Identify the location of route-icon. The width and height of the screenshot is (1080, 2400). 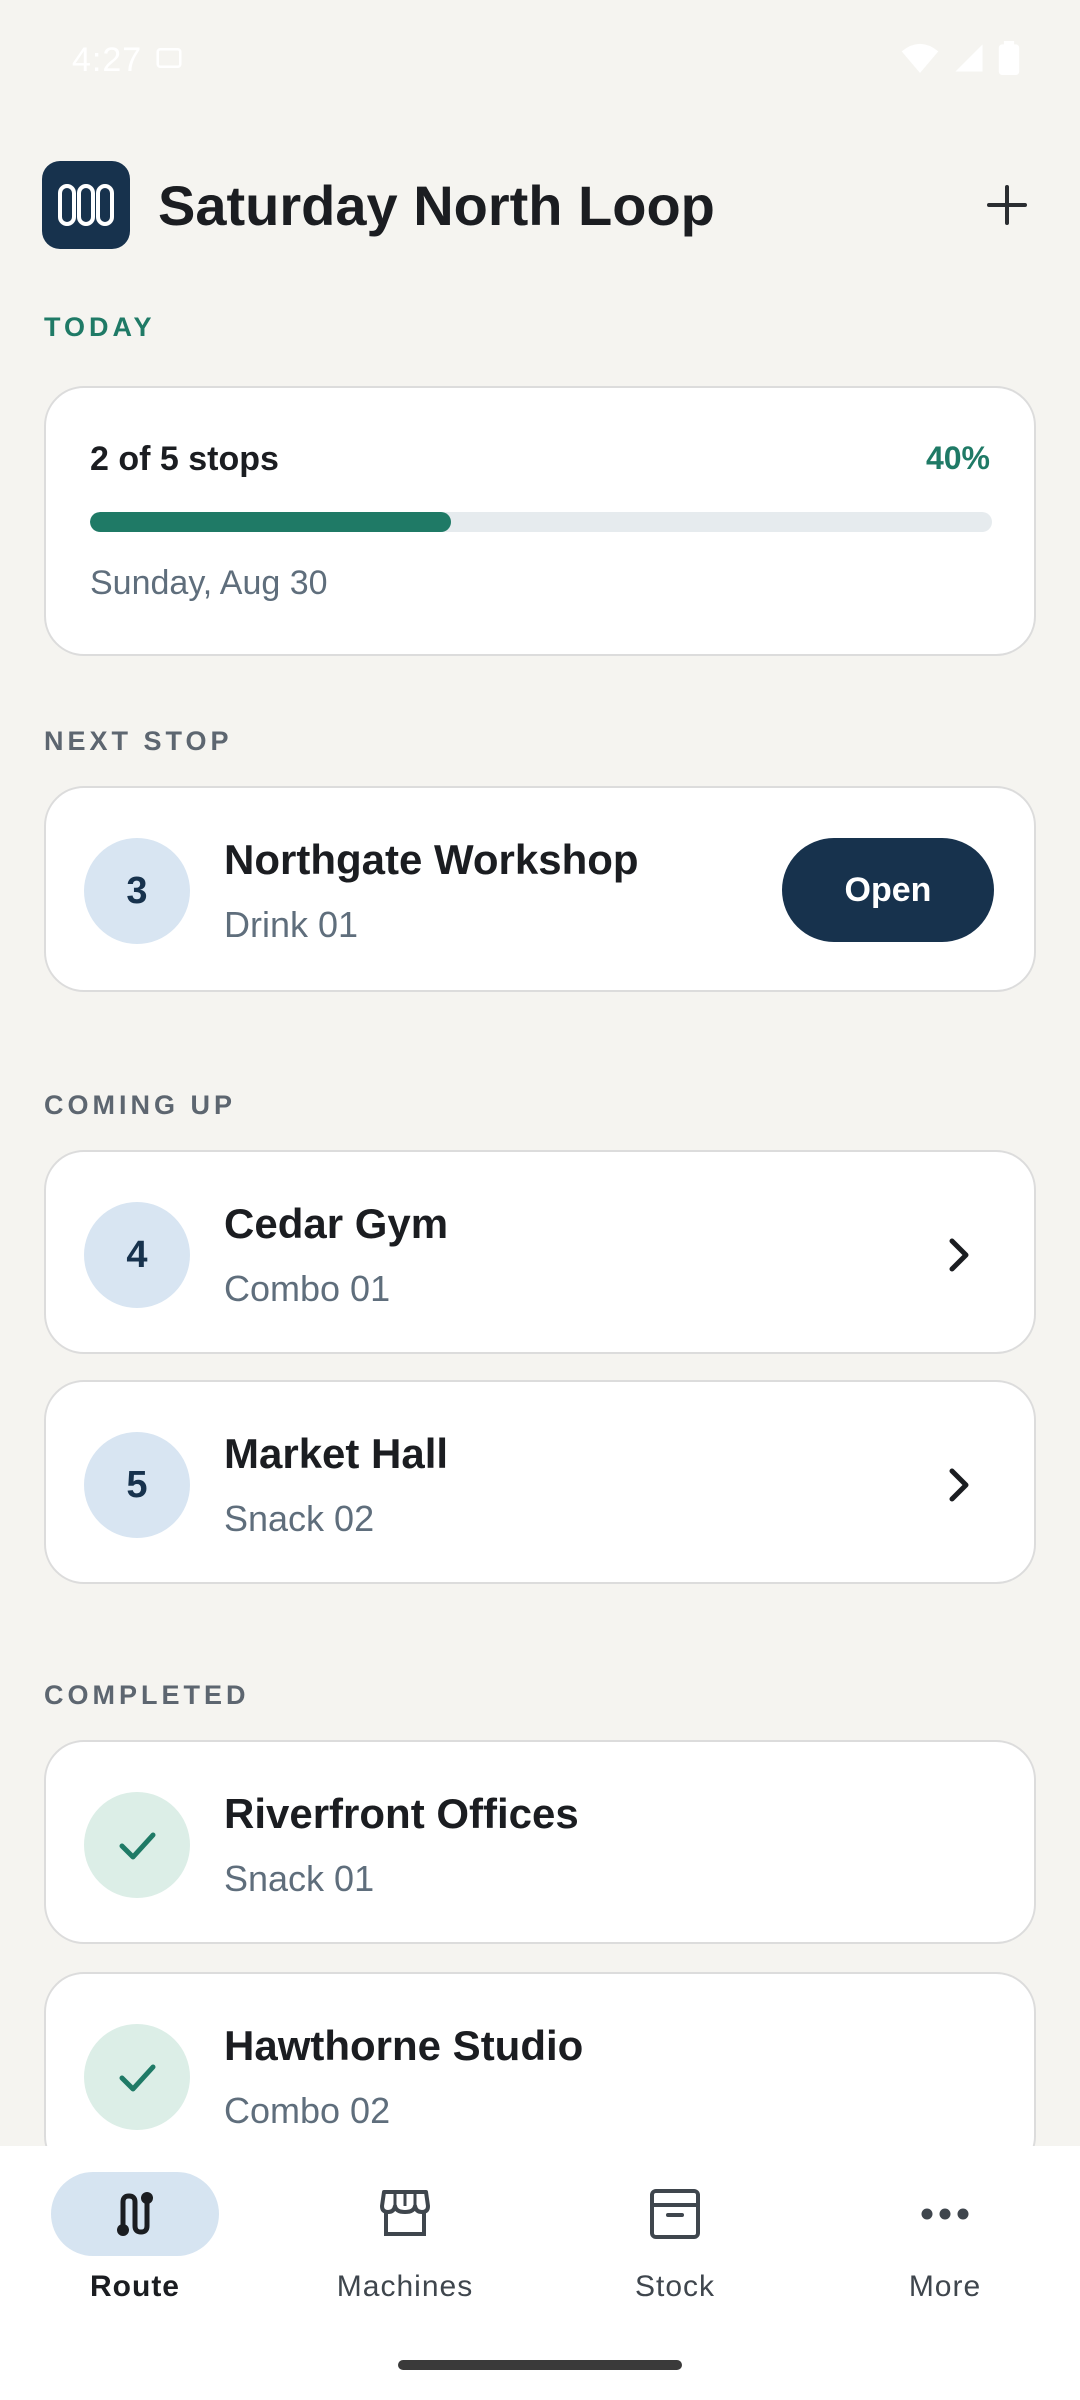
(135, 2214).